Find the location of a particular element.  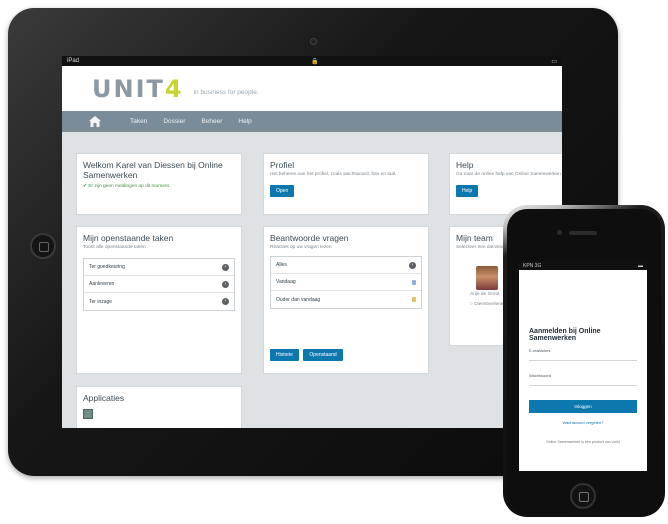

main-nav: Taken Dossier Beheer Help is located at coordinates (312, 121).